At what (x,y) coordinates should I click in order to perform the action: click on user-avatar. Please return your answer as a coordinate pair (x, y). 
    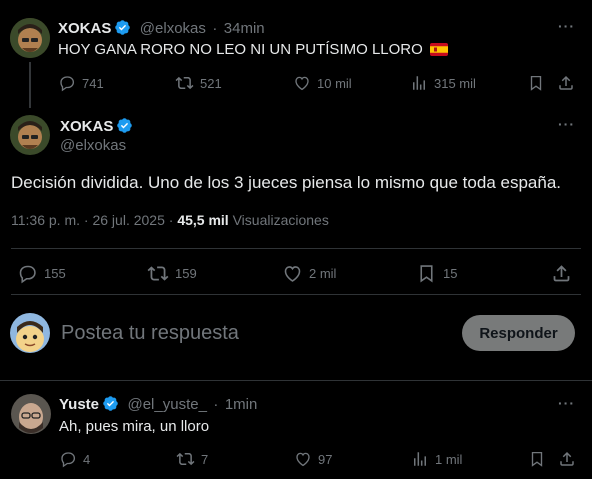
    Looking at the image, I should click on (30, 333).